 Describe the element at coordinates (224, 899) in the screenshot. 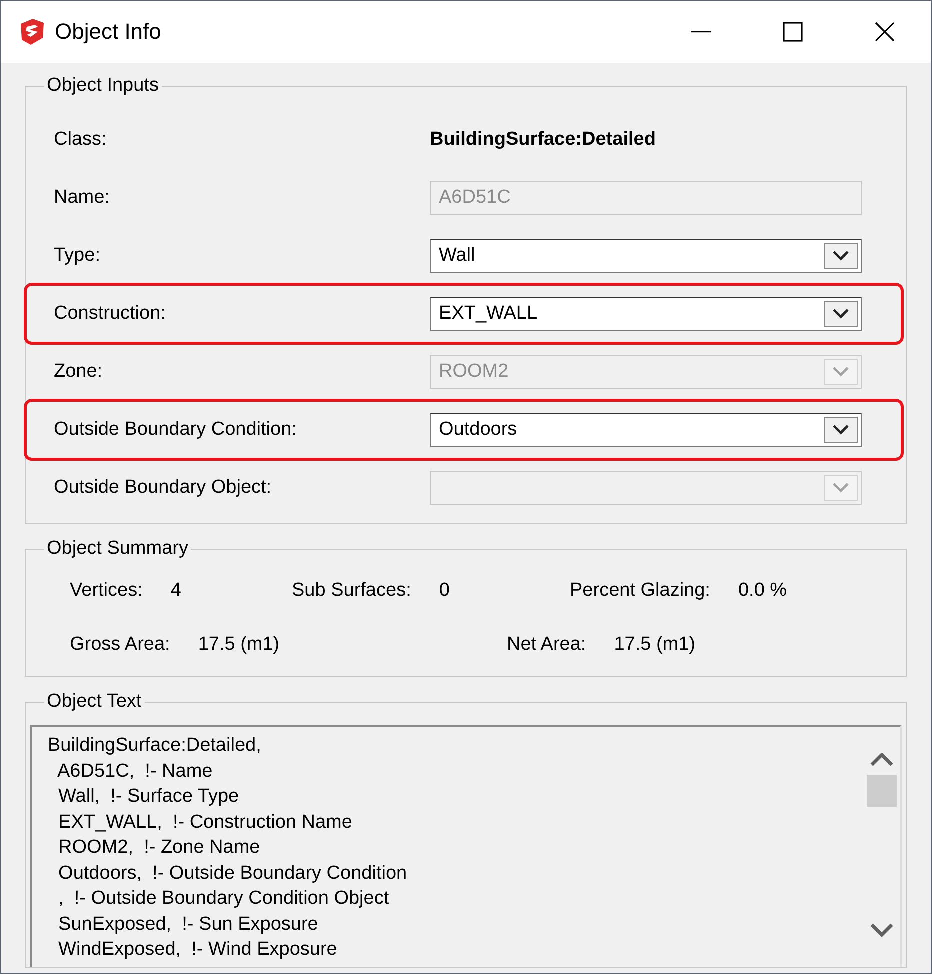

I see `text-line: , !- Outside Boundary Condition Object` at that location.